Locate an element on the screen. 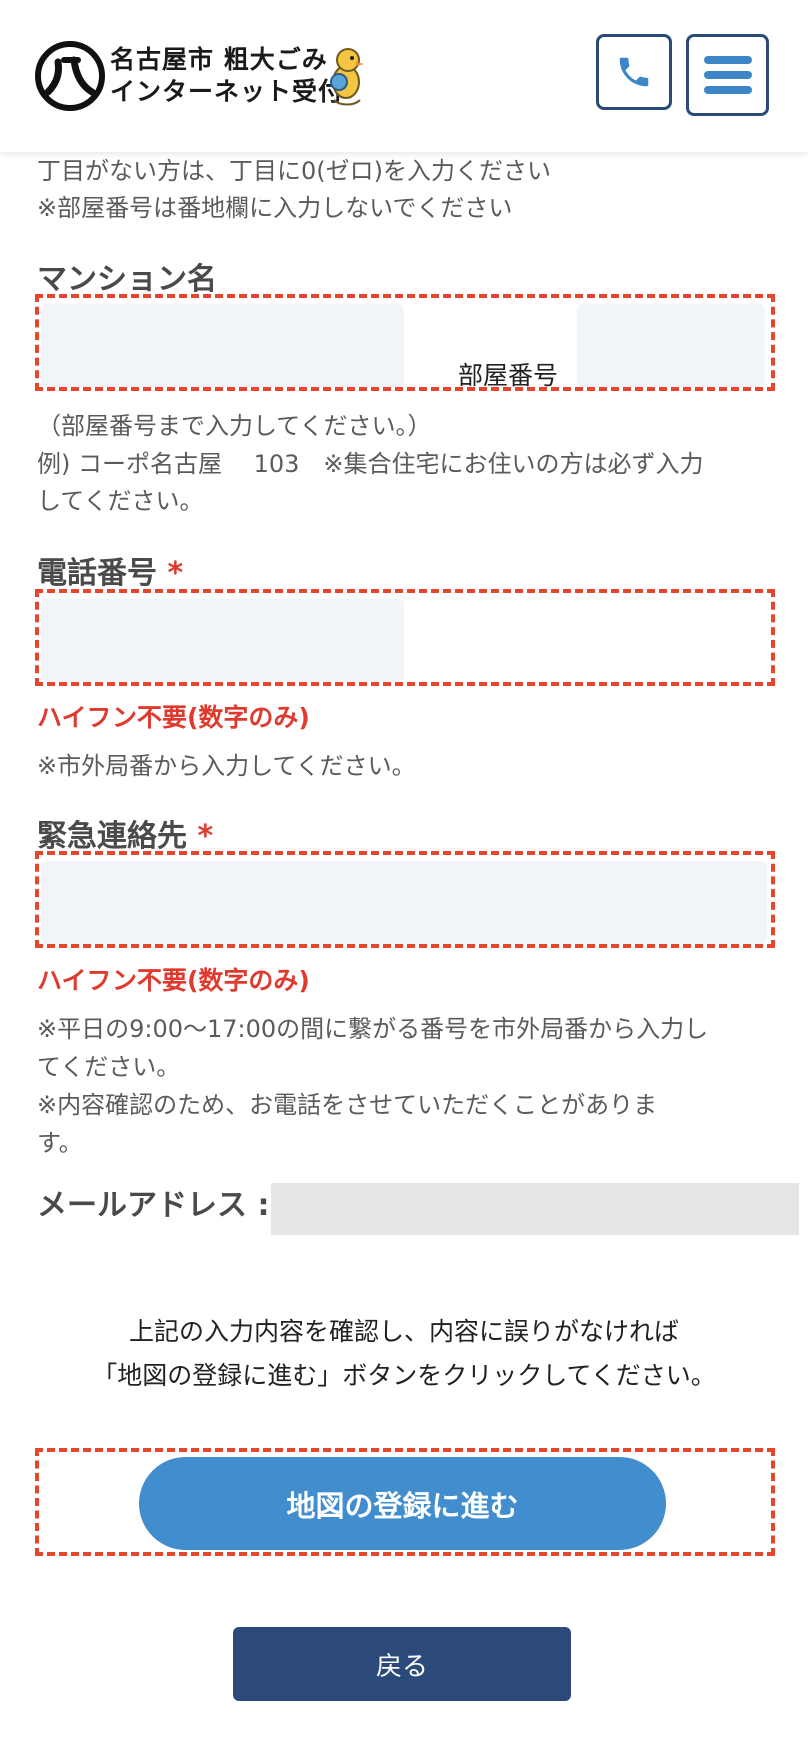 This screenshot has width=808, height=1750. emergency-note-4: す。 is located at coordinates (60, 1143).